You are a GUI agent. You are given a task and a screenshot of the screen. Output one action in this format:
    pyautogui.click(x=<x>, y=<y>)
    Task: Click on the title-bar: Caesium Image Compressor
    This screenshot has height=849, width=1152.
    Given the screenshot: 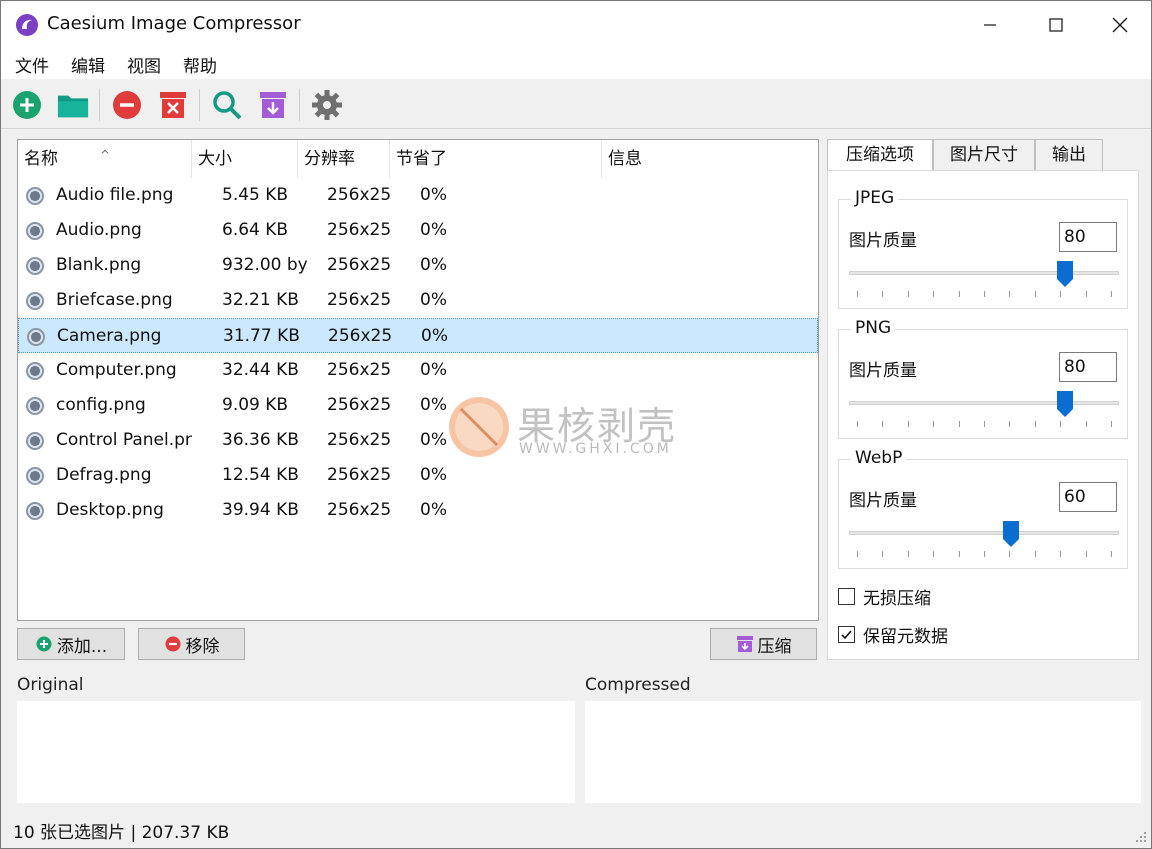 What is the action you would take?
    pyautogui.click(x=576, y=25)
    